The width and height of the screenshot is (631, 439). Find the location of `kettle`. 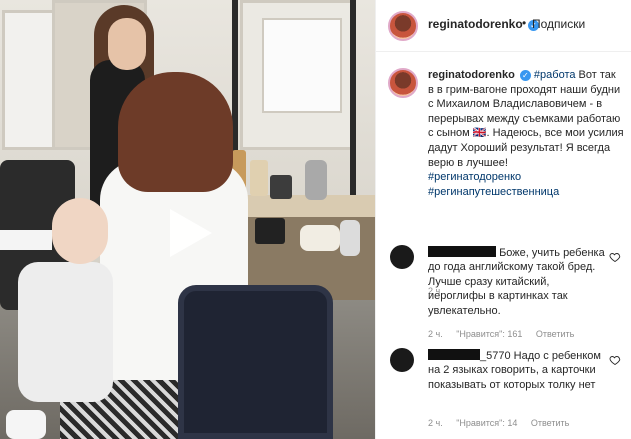

kettle is located at coordinates (316, 180).